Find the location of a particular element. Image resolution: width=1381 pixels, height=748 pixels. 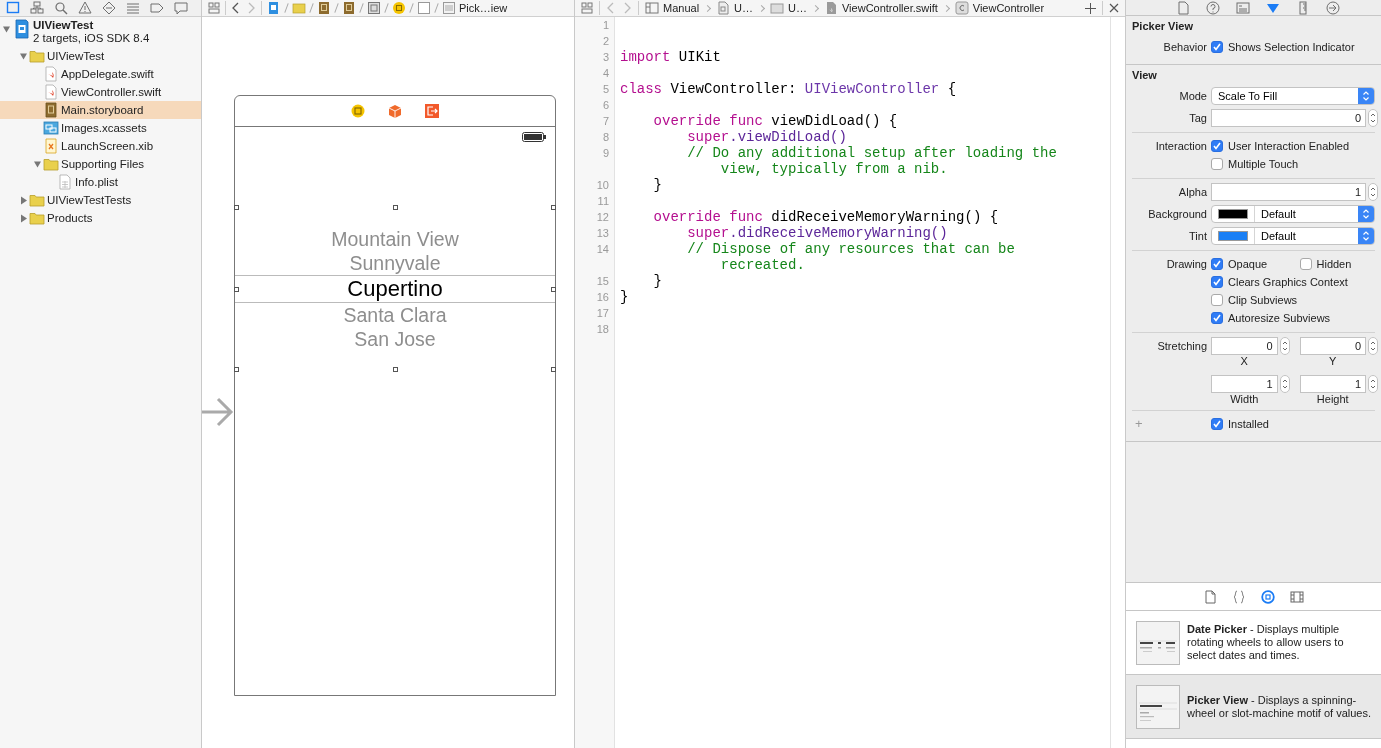

file-tree-item: Supporting Files is located at coordinates (100, 164).